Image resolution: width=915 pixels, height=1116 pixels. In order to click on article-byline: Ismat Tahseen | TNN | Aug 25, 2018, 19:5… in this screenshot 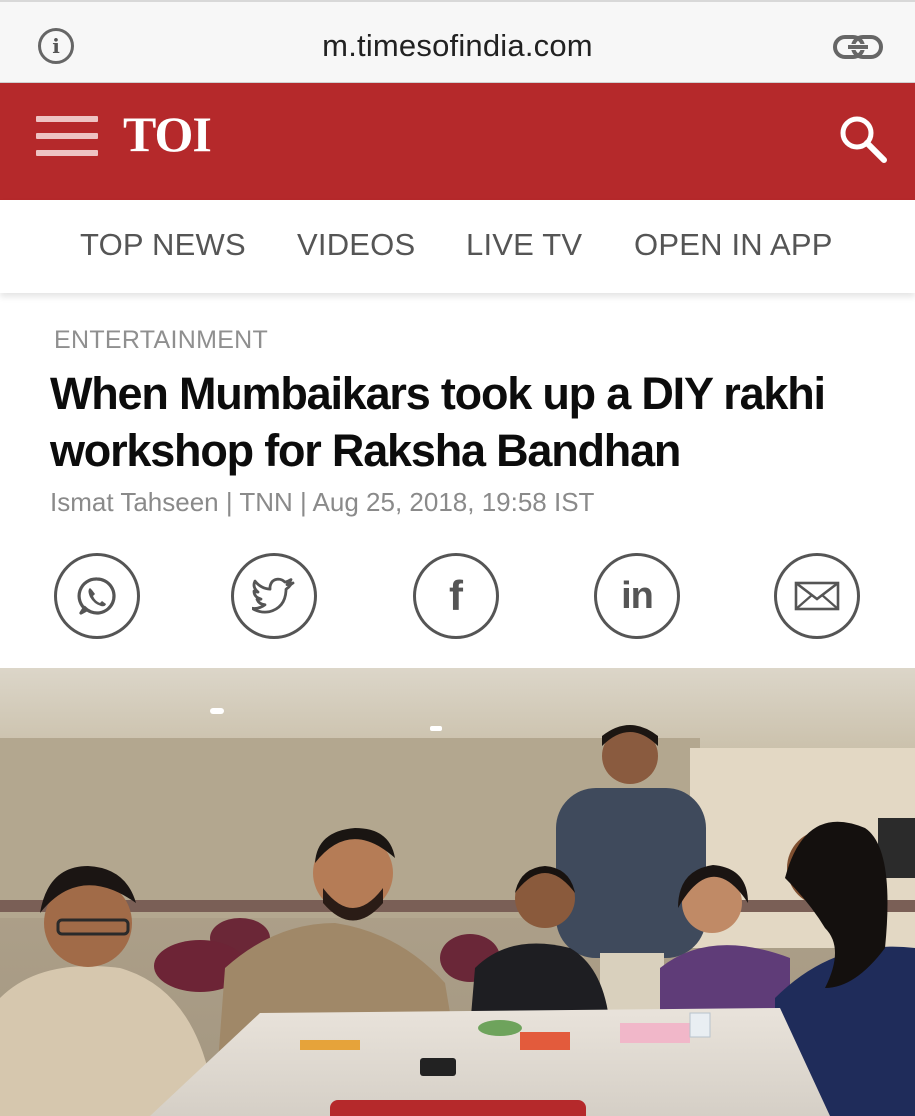, I will do `click(322, 502)`.